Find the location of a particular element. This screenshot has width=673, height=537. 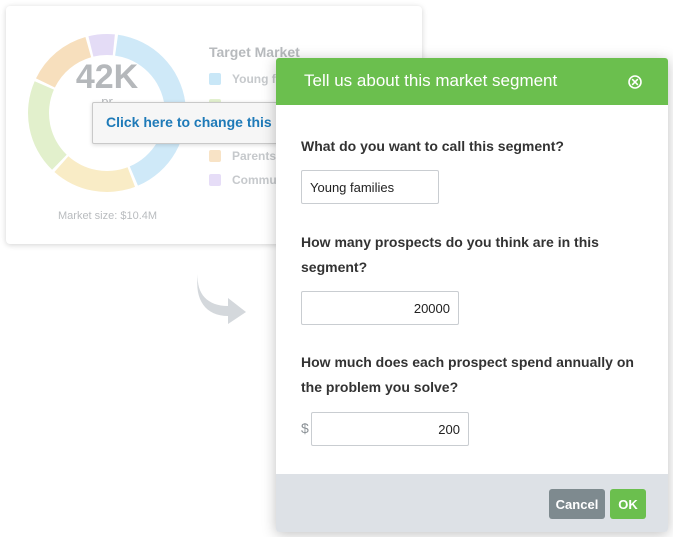

curved-arrow-icon is located at coordinates (221, 299).